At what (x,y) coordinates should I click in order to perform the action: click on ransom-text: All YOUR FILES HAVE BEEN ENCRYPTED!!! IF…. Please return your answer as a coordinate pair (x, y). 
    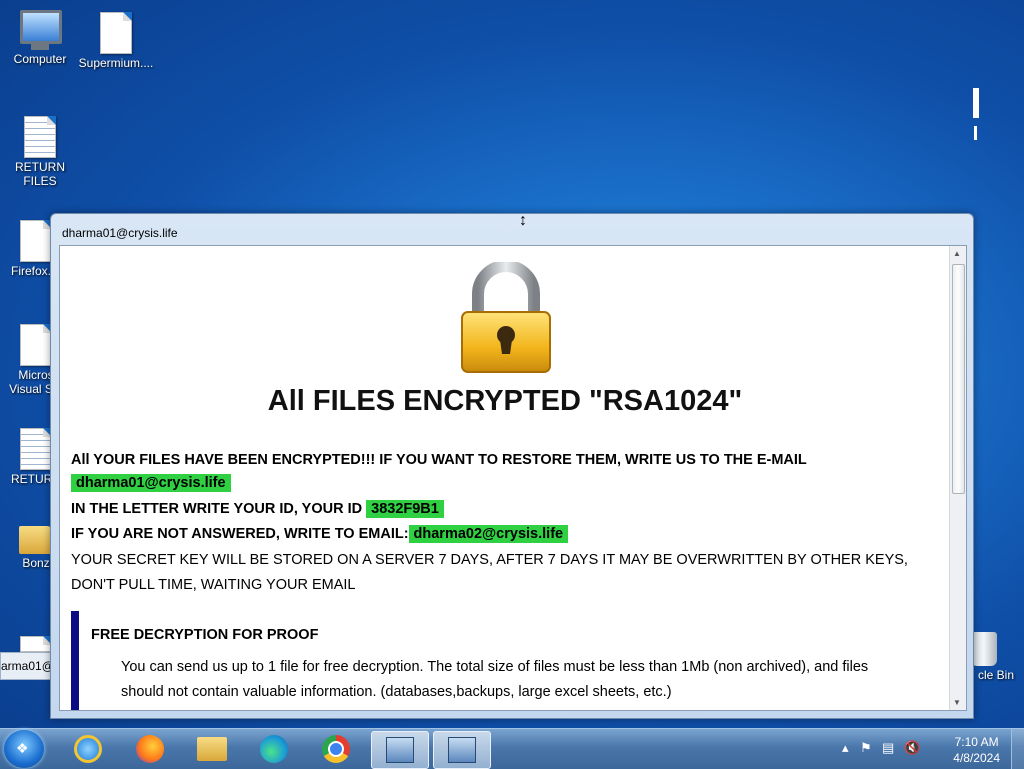
    Looking at the image, I should click on (439, 460).